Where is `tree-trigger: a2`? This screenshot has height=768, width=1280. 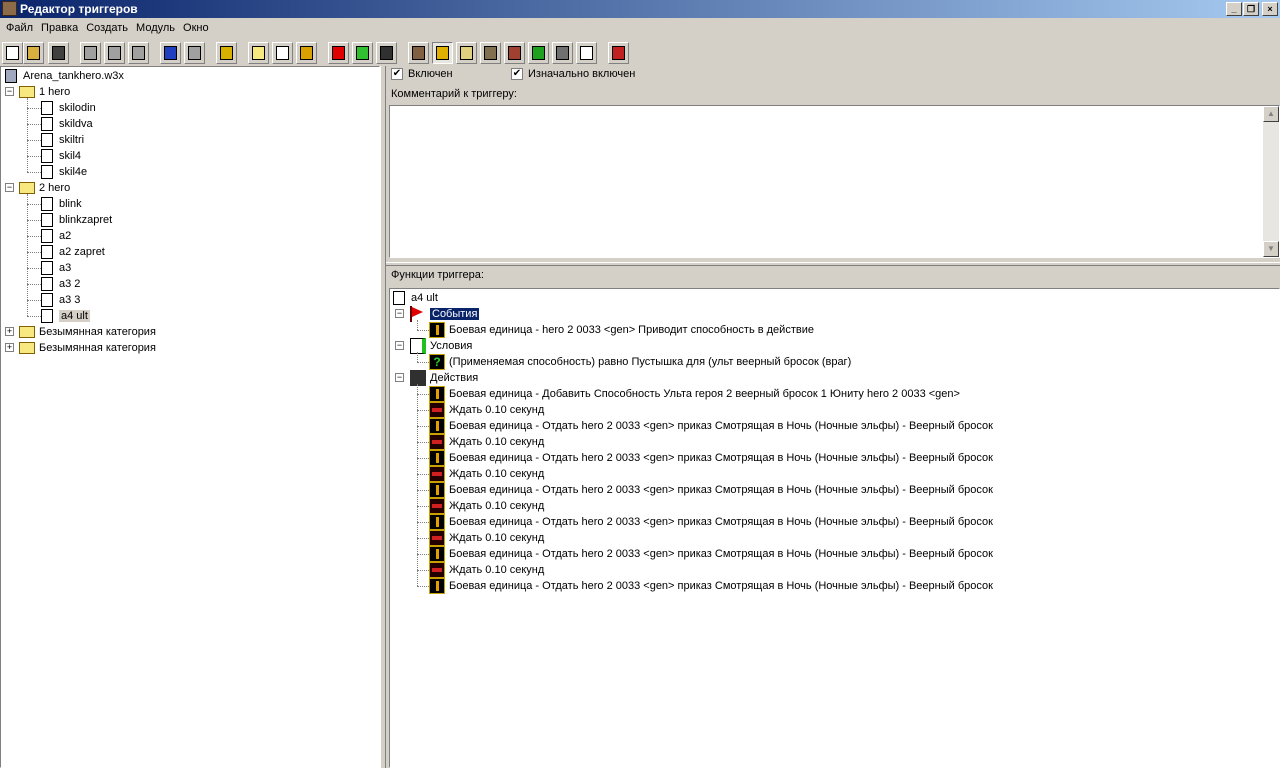 tree-trigger: a2 is located at coordinates (56, 236).